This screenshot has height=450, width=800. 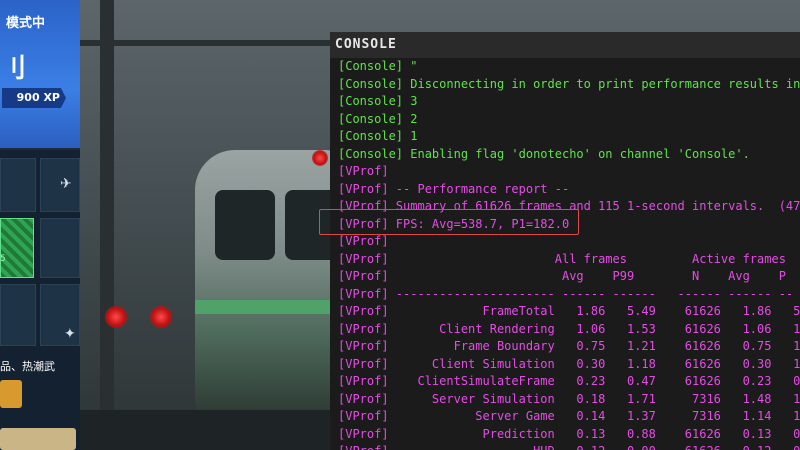 I want to click on console-line: [Console] 3, so click(x=378, y=101).